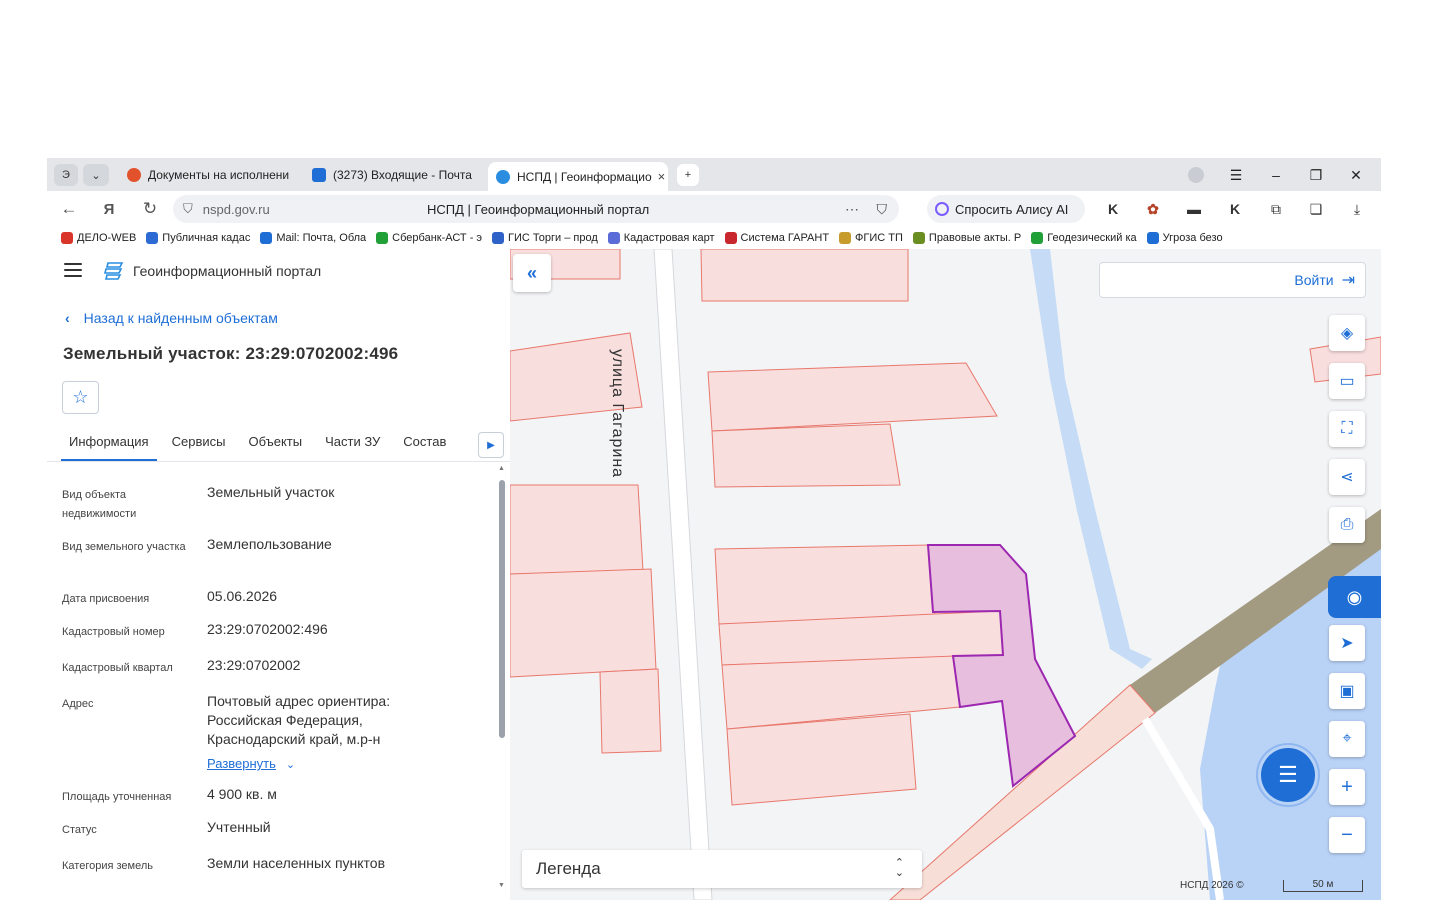  What do you see at coordinates (722, 869) in the screenshot?
I see `legend-panel: Легенда ⌃ ⌄` at bounding box center [722, 869].